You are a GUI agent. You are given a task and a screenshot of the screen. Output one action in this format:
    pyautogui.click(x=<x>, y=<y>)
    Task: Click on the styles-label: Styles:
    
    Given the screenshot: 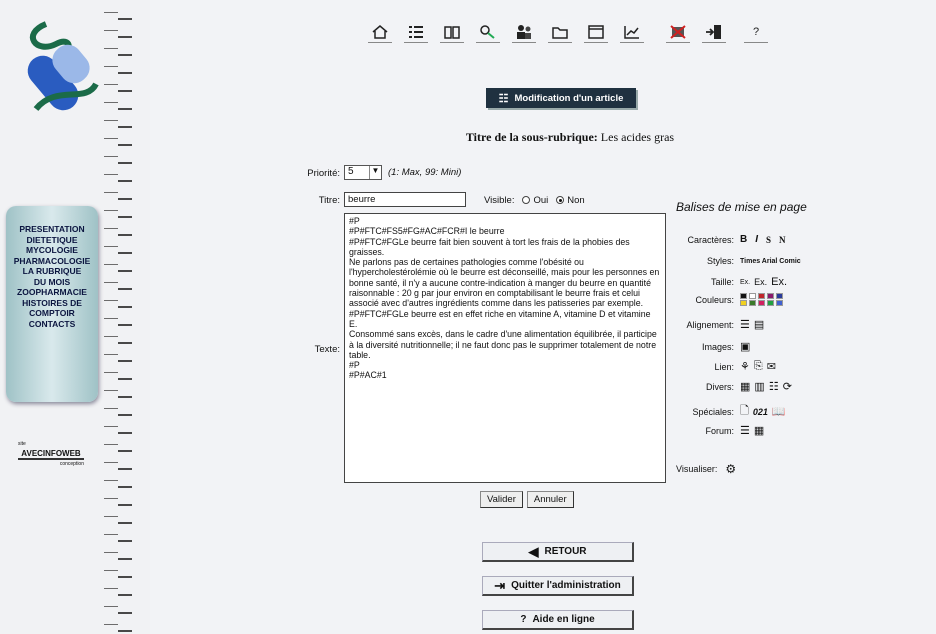 What is the action you would take?
    pyautogui.click(x=720, y=261)
    